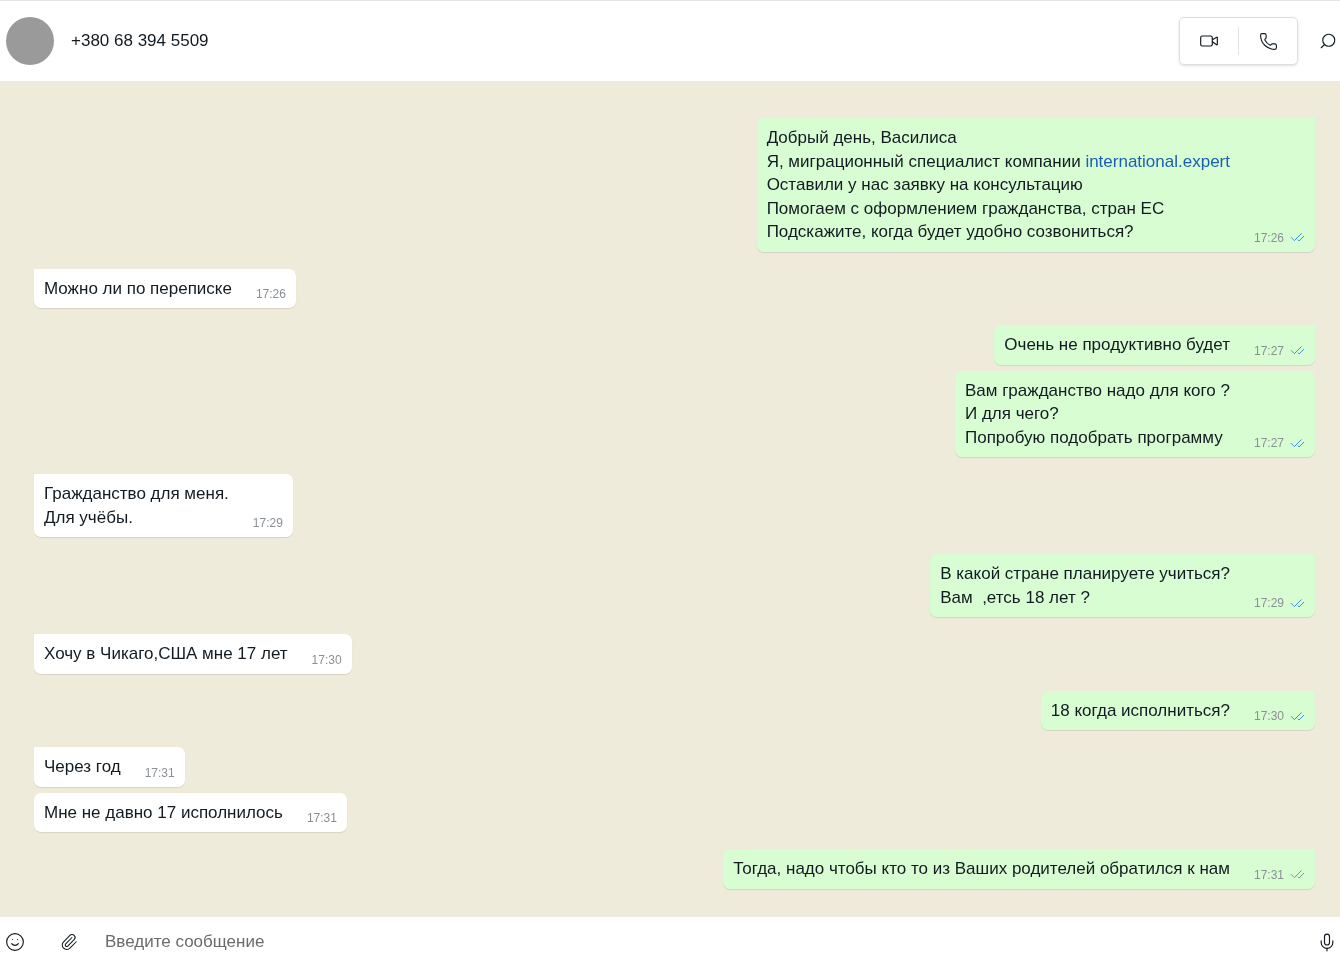  I want to click on search-button, so click(1328, 41).